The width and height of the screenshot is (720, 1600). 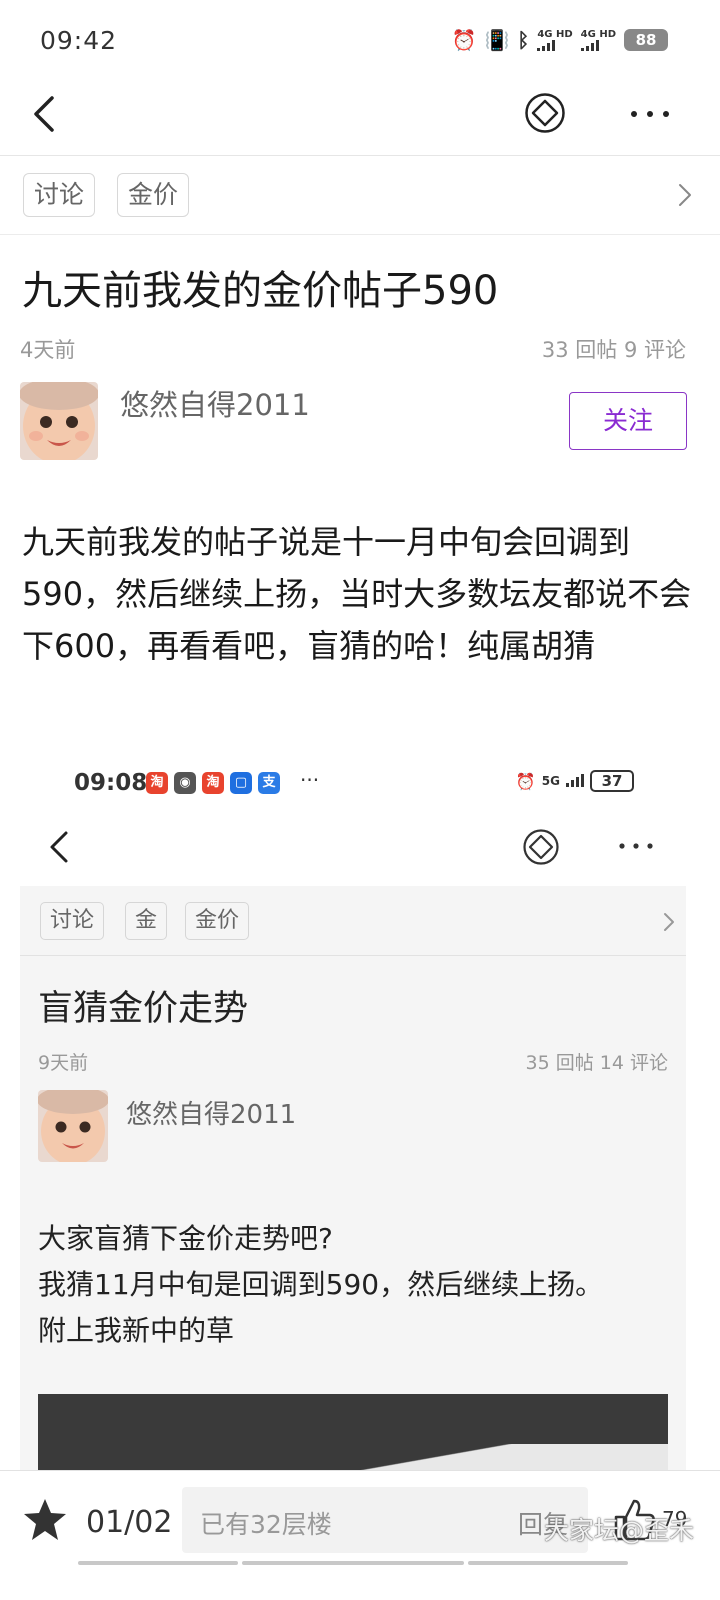 What do you see at coordinates (59, 421) in the screenshot?
I see `author-avatar` at bounding box center [59, 421].